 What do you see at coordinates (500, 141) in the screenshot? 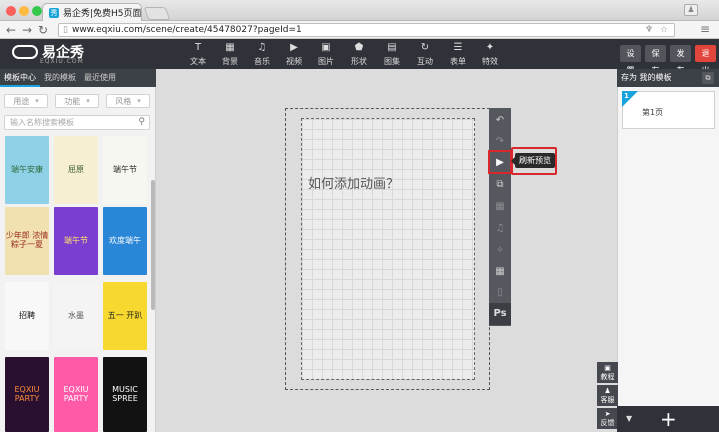
I see `redo-icon: ↷` at bounding box center [500, 141].